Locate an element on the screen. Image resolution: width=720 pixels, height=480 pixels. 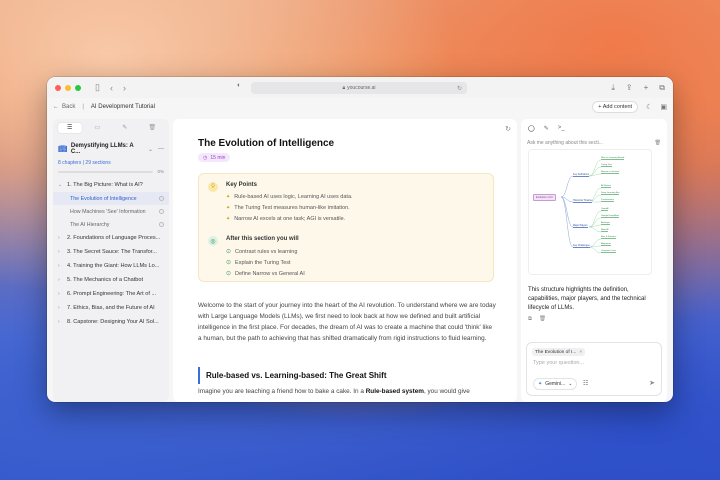
section-label: The Evolution of Intelligence is located at coordinates (103, 198).